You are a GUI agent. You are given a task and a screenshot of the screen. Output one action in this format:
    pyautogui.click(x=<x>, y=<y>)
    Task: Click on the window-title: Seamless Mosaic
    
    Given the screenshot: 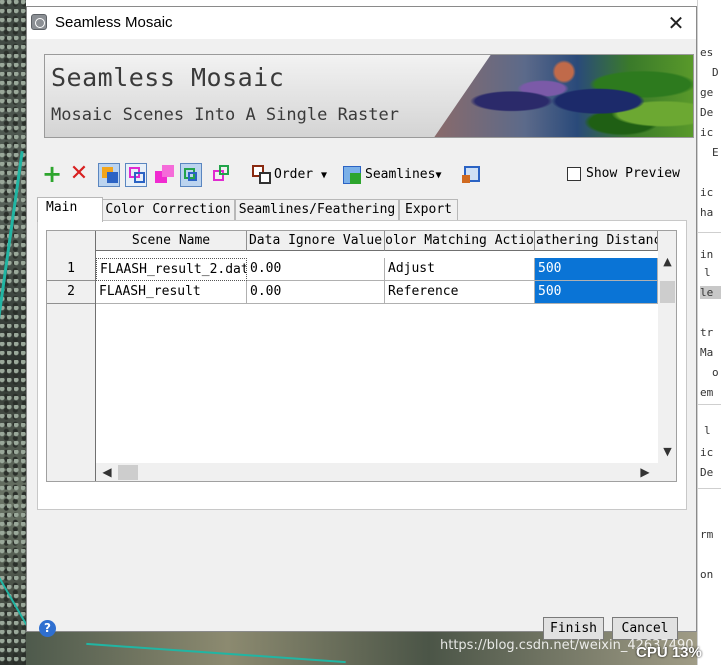 What is the action you would take?
    pyautogui.click(x=114, y=22)
    